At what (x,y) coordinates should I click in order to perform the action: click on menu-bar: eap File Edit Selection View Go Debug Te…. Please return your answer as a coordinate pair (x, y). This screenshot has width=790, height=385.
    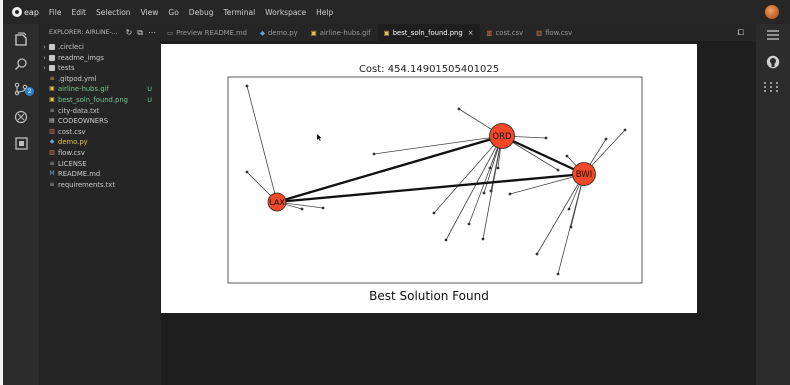
    Looking at the image, I should click on (396, 12).